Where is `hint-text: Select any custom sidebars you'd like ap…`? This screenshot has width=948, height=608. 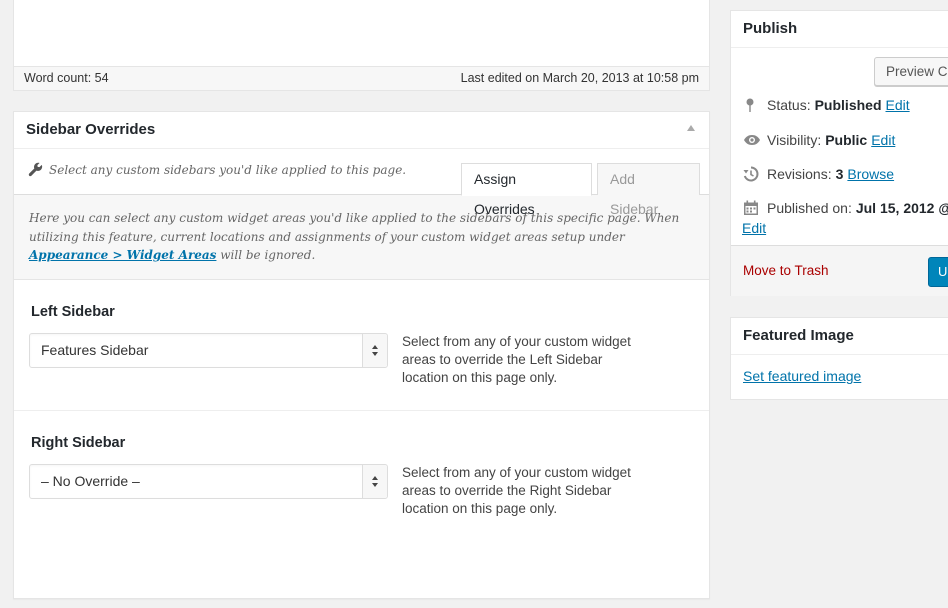
hint-text: Select any custom sidebars you'd like ap… is located at coordinates (228, 169).